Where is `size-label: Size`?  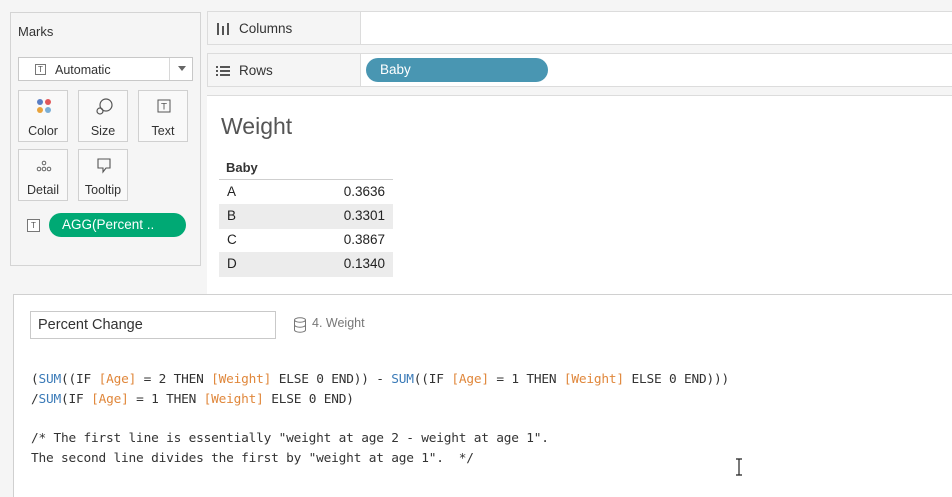
size-label: Size is located at coordinates (103, 131).